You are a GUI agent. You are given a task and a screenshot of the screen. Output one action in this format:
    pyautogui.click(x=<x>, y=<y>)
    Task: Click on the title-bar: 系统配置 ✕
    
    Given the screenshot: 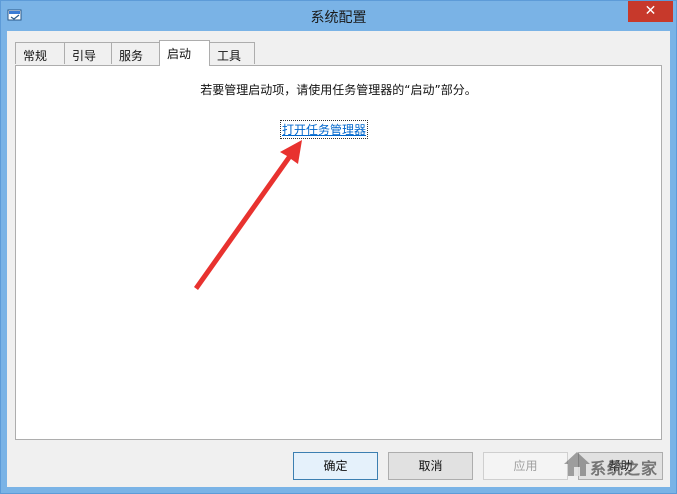 What is the action you would take?
    pyautogui.click(x=338, y=16)
    